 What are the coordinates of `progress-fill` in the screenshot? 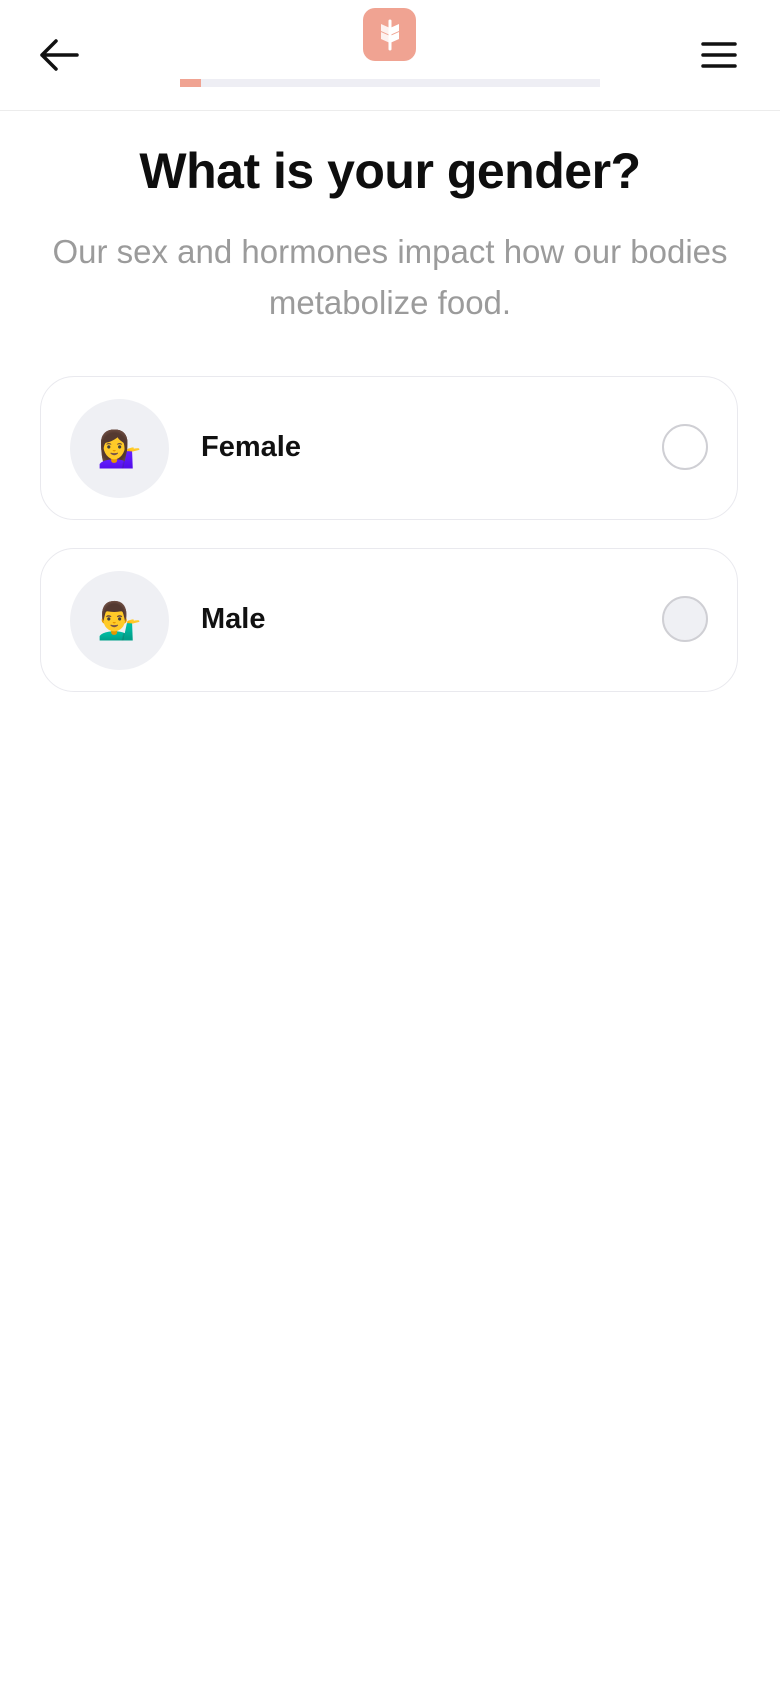 It's located at (190, 83).